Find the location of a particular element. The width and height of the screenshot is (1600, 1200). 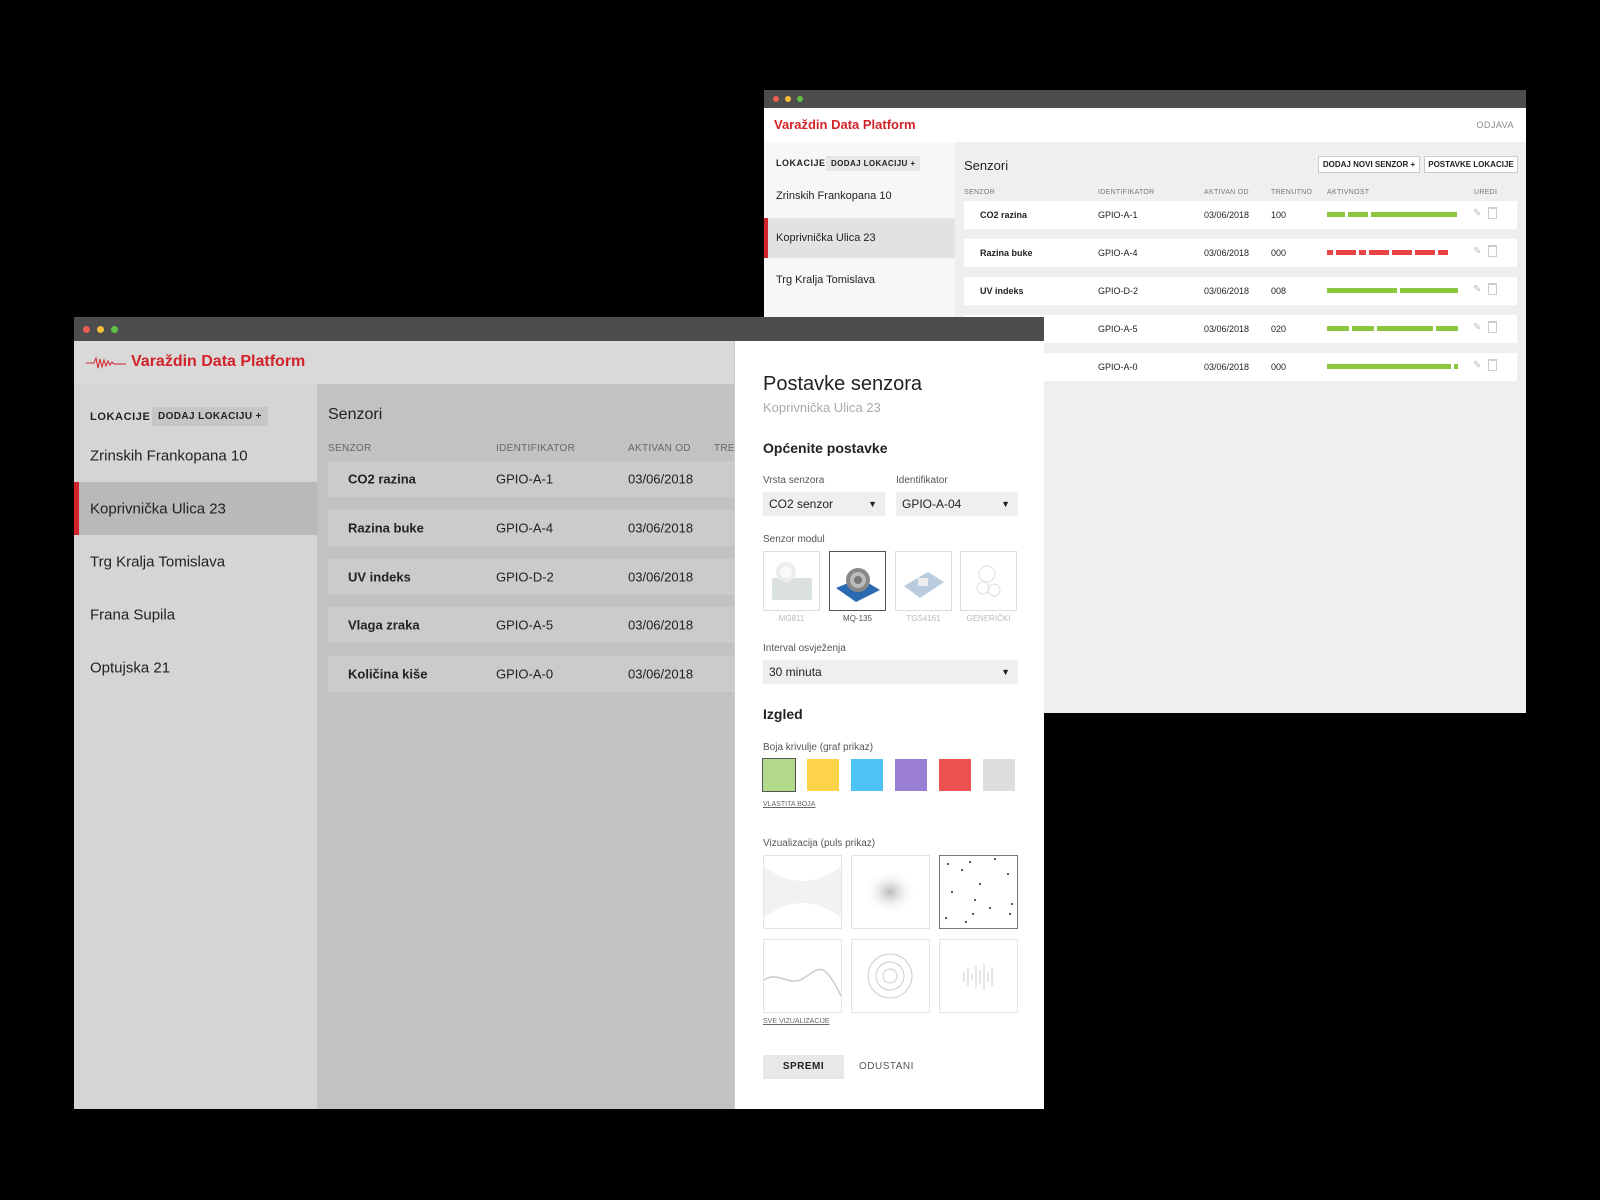

logout-link: ODJAVA is located at coordinates (1495, 125).